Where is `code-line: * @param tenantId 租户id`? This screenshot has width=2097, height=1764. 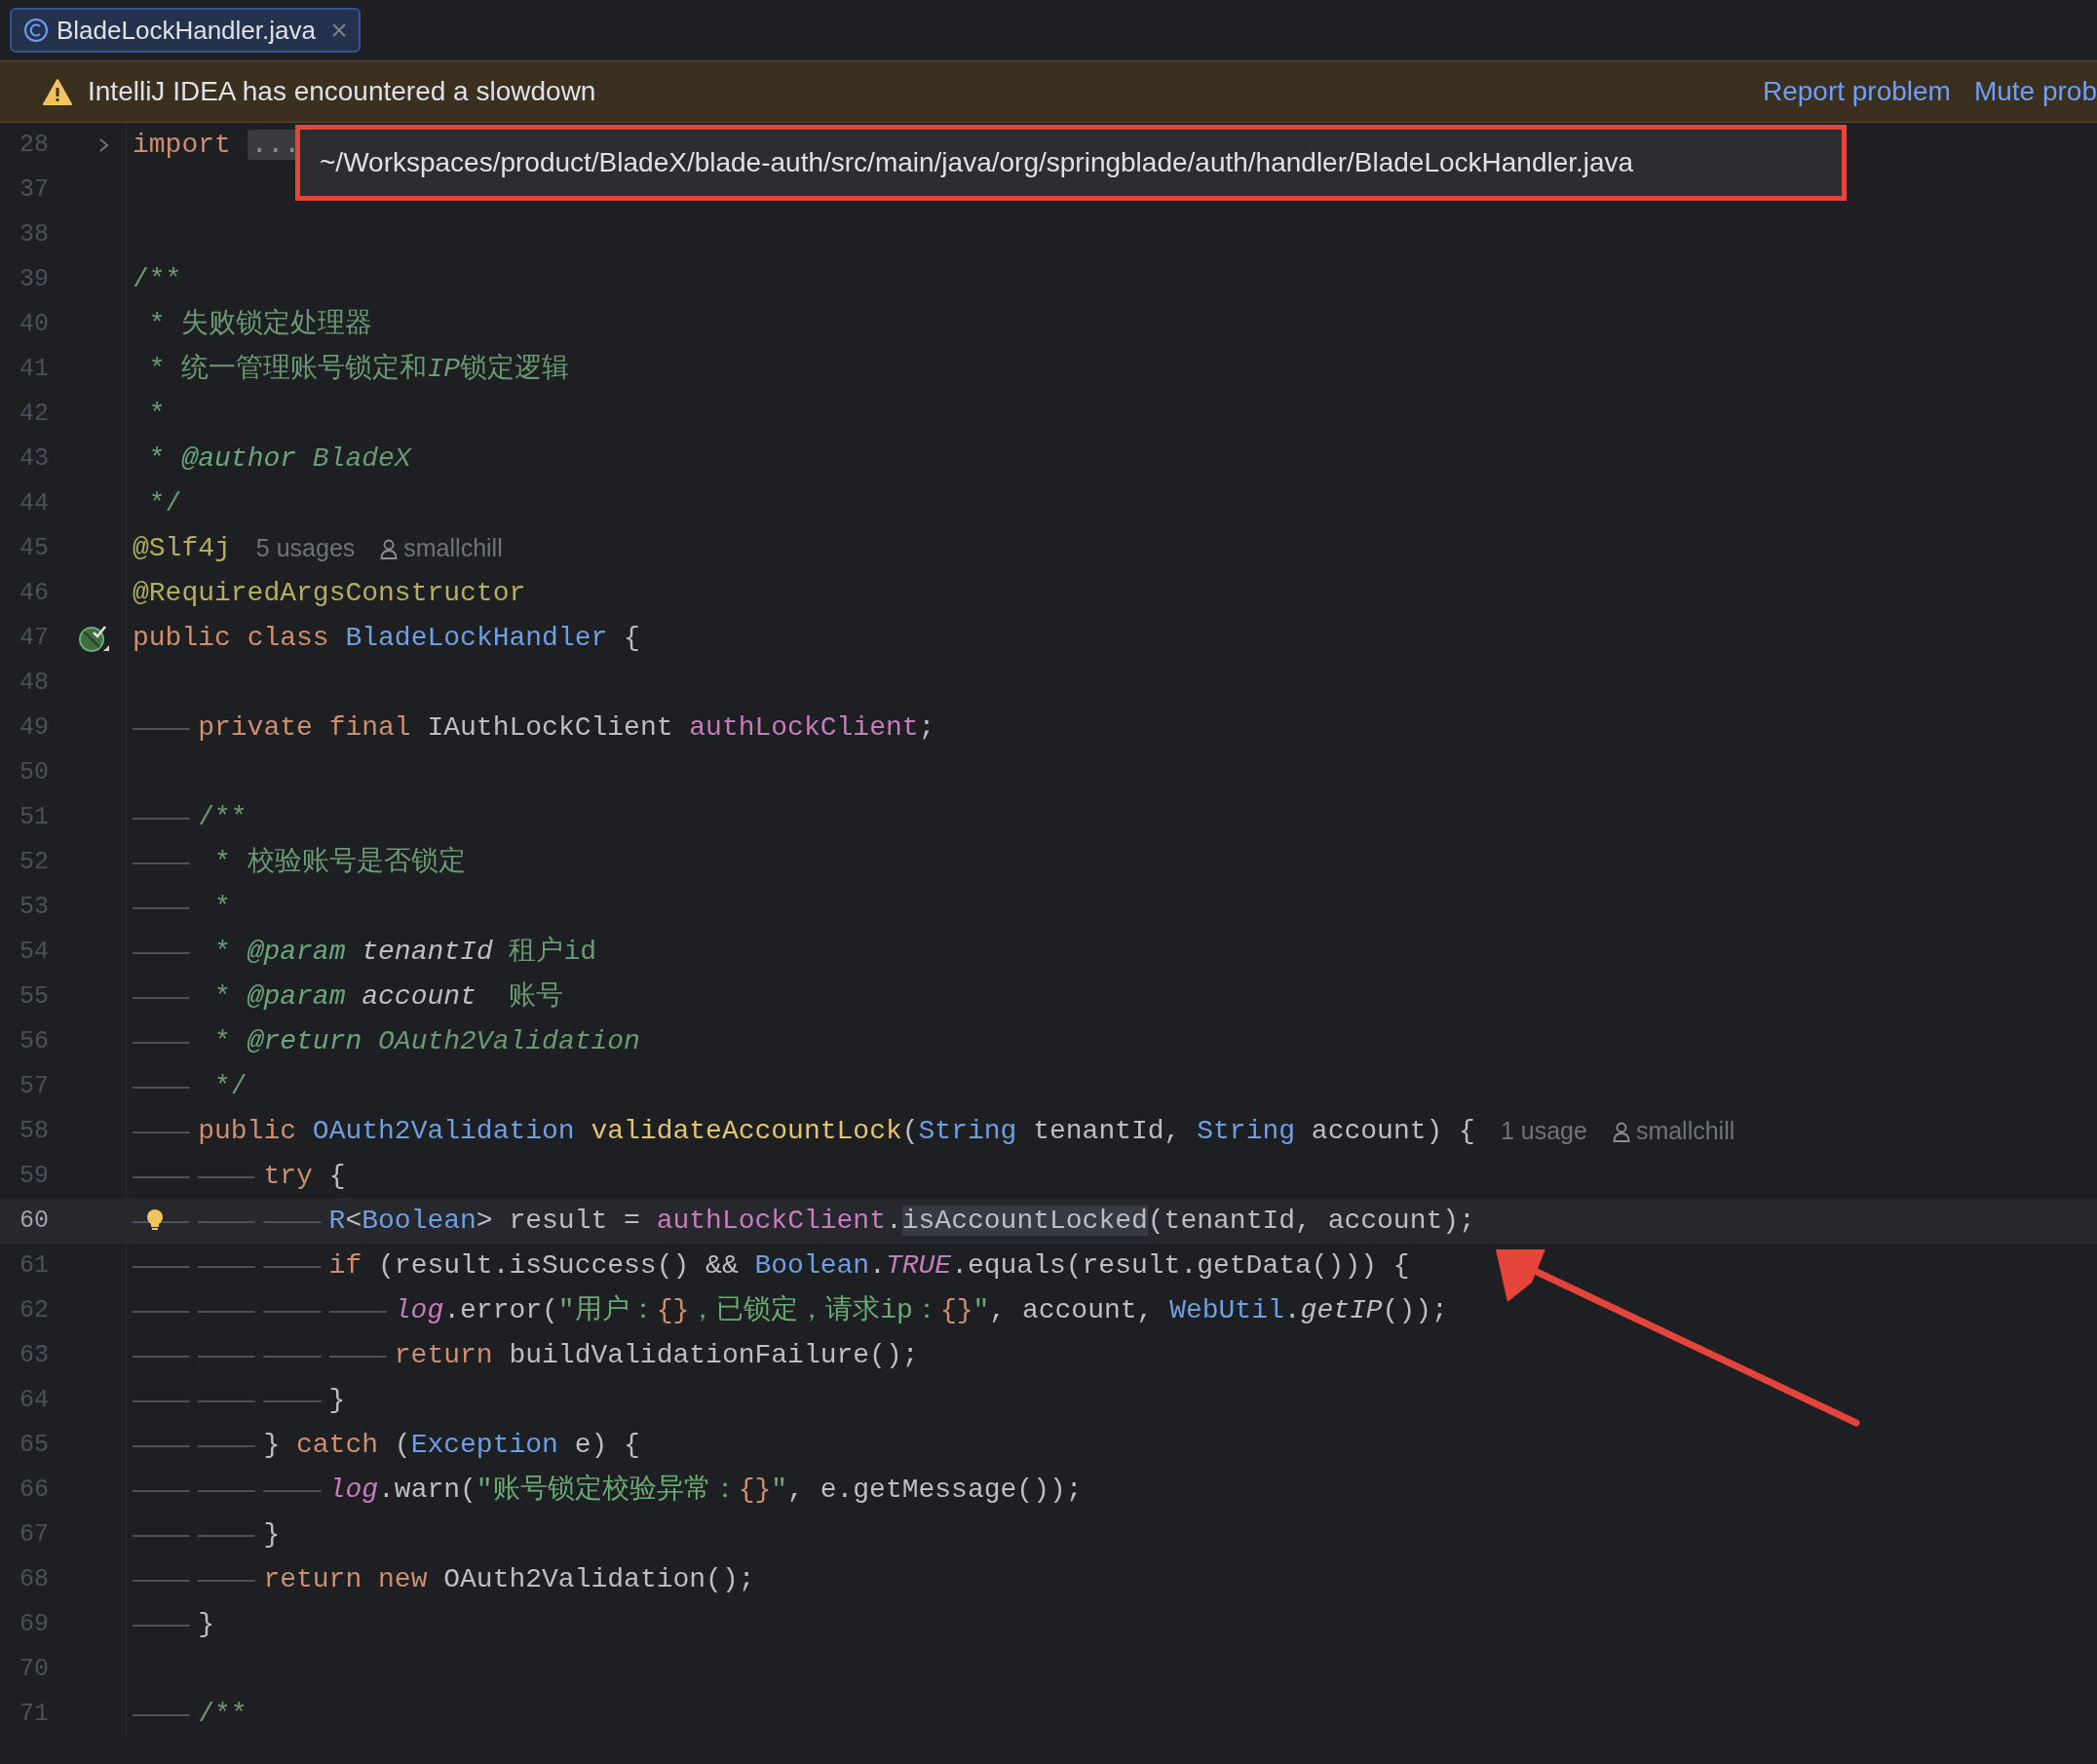
code-line: * @param tenantId 租户id is located at coordinates (365, 953).